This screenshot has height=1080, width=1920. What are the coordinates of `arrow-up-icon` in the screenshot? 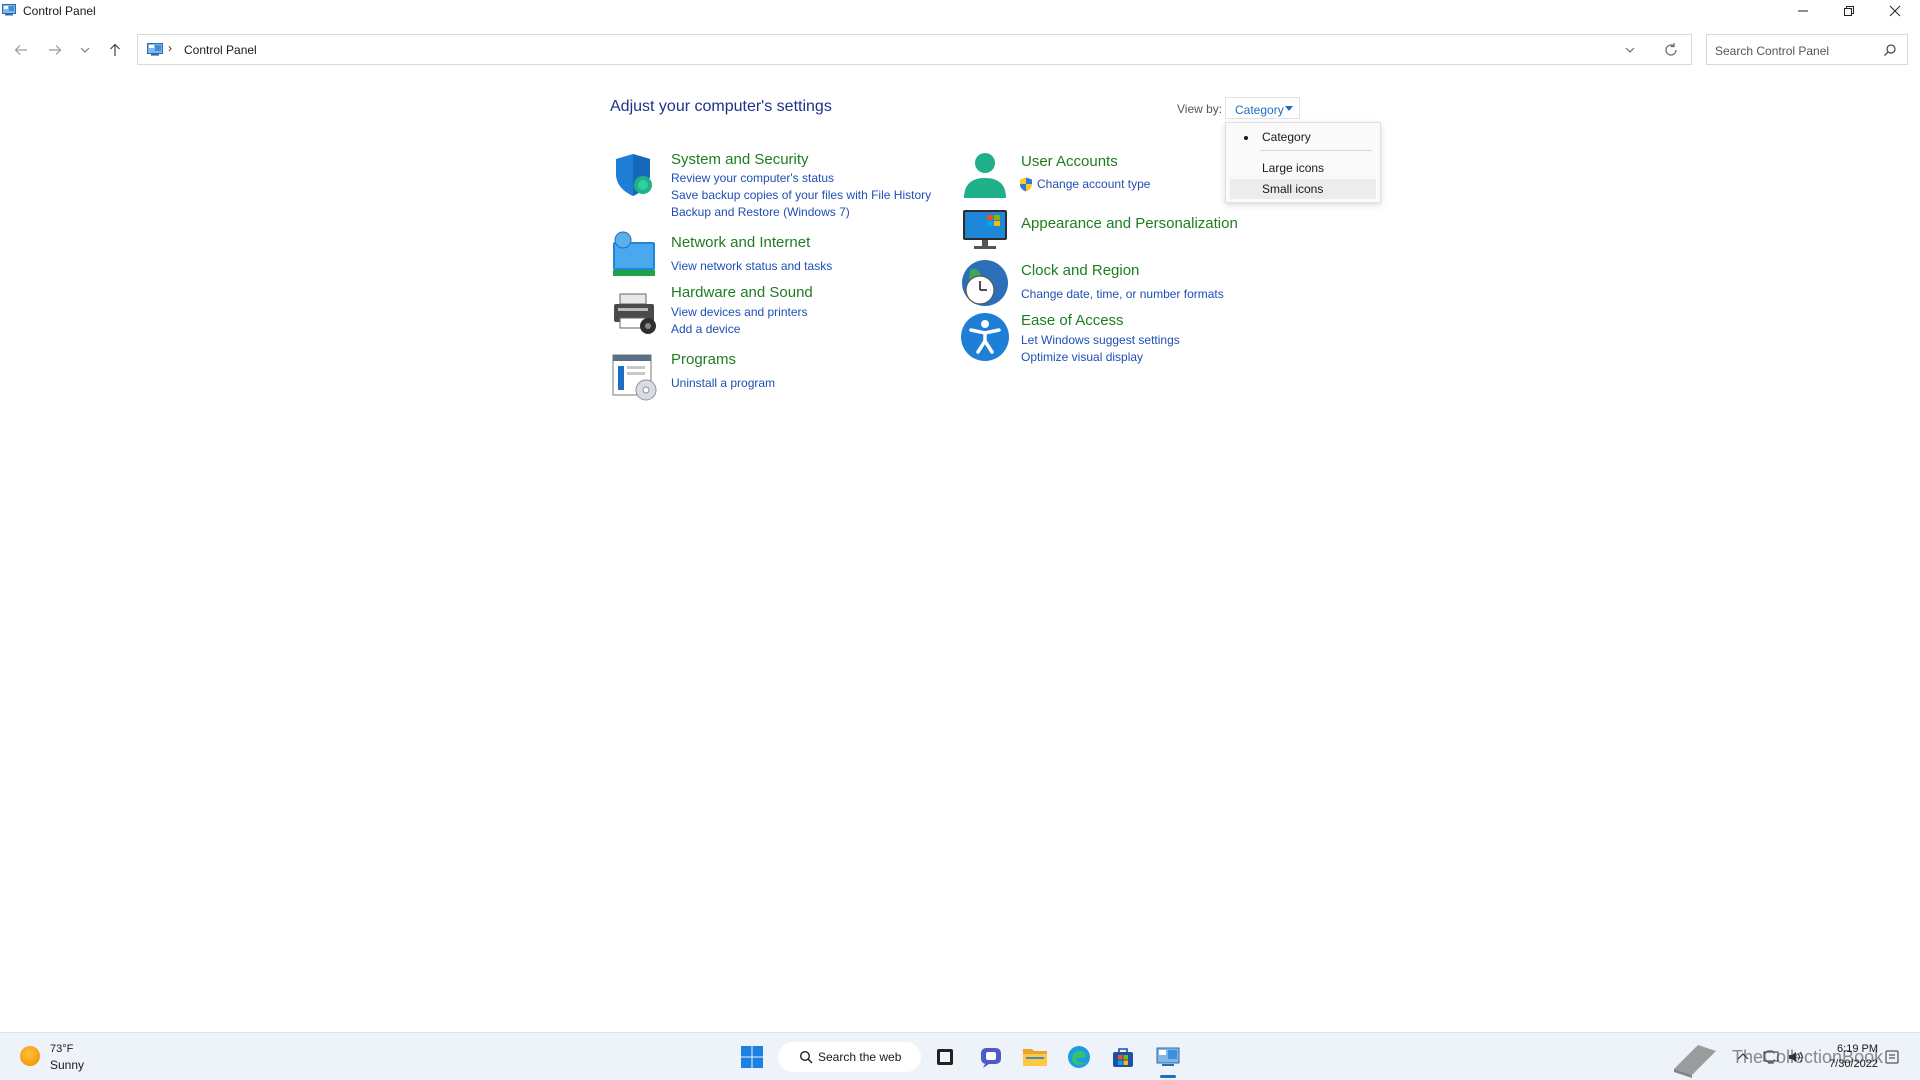 It's located at (115, 49).